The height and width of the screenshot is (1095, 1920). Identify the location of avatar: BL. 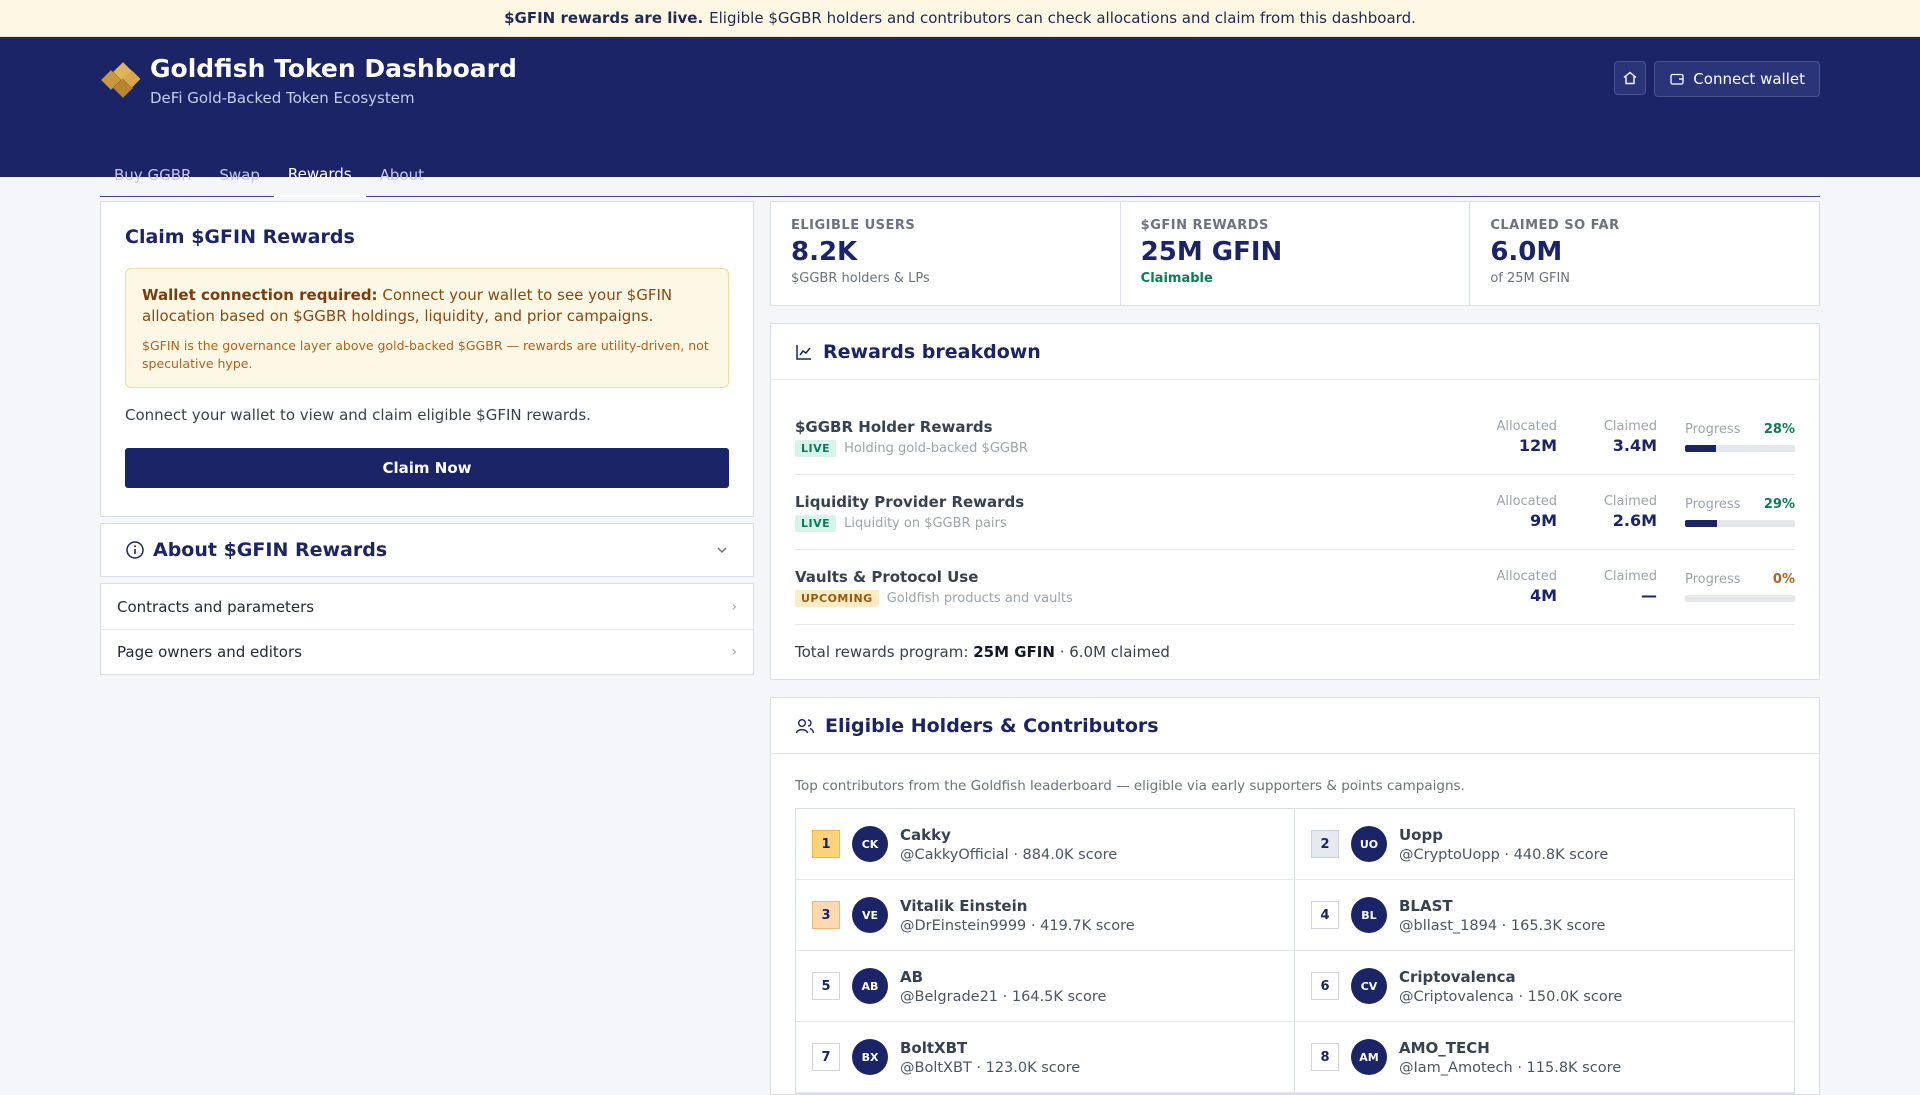
(1369, 915).